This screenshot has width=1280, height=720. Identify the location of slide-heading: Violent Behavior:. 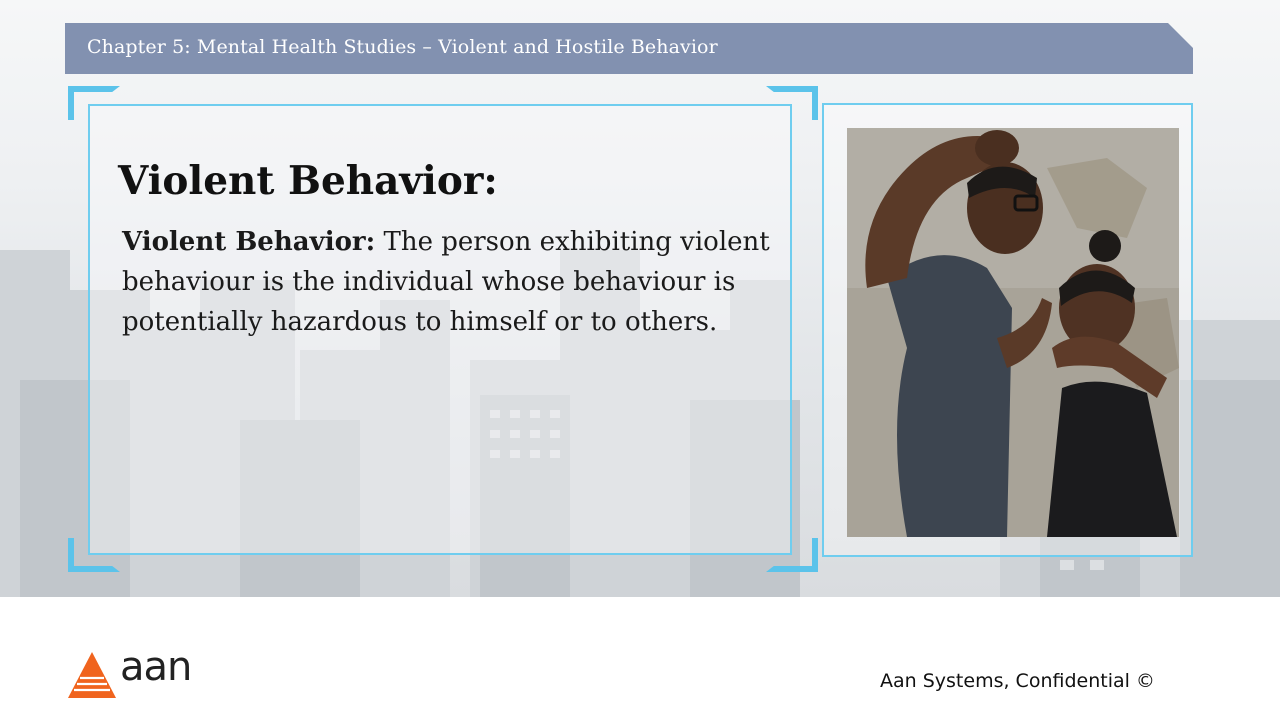
(308, 181).